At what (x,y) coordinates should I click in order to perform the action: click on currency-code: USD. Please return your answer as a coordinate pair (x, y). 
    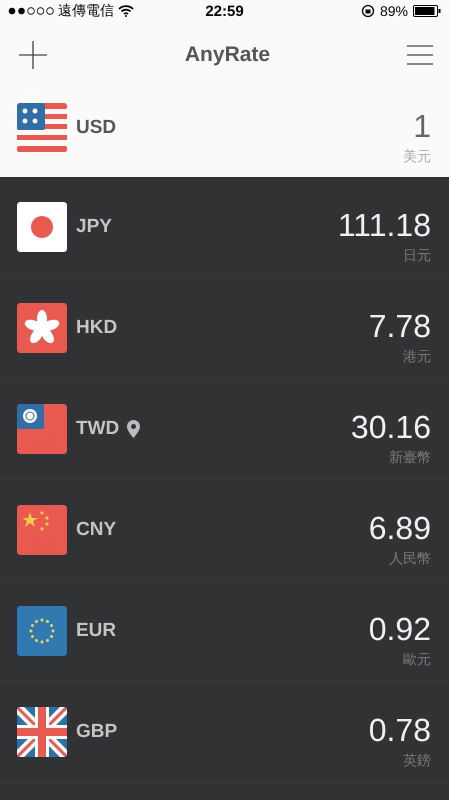
    Looking at the image, I should click on (96, 127).